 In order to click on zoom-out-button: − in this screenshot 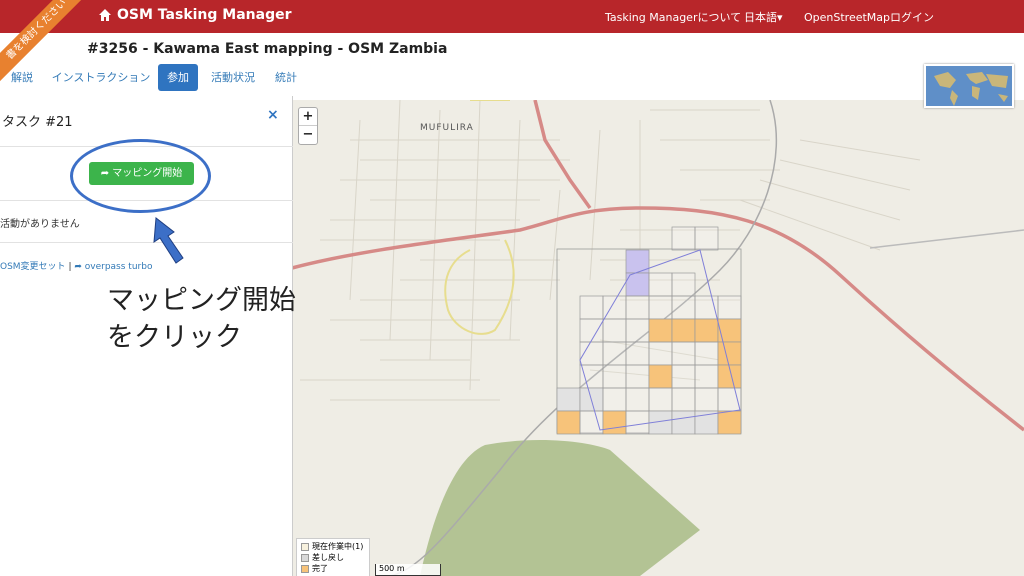, I will do `click(308, 135)`.